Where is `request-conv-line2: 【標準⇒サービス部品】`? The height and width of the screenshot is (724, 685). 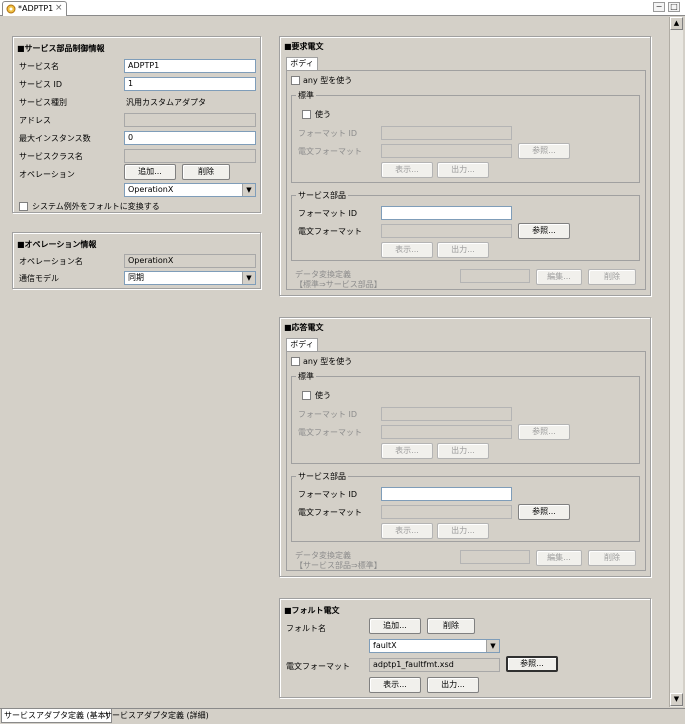
request-conv-line2: 【標準⇒サービス部品】 is located at coordinates (338, 284).